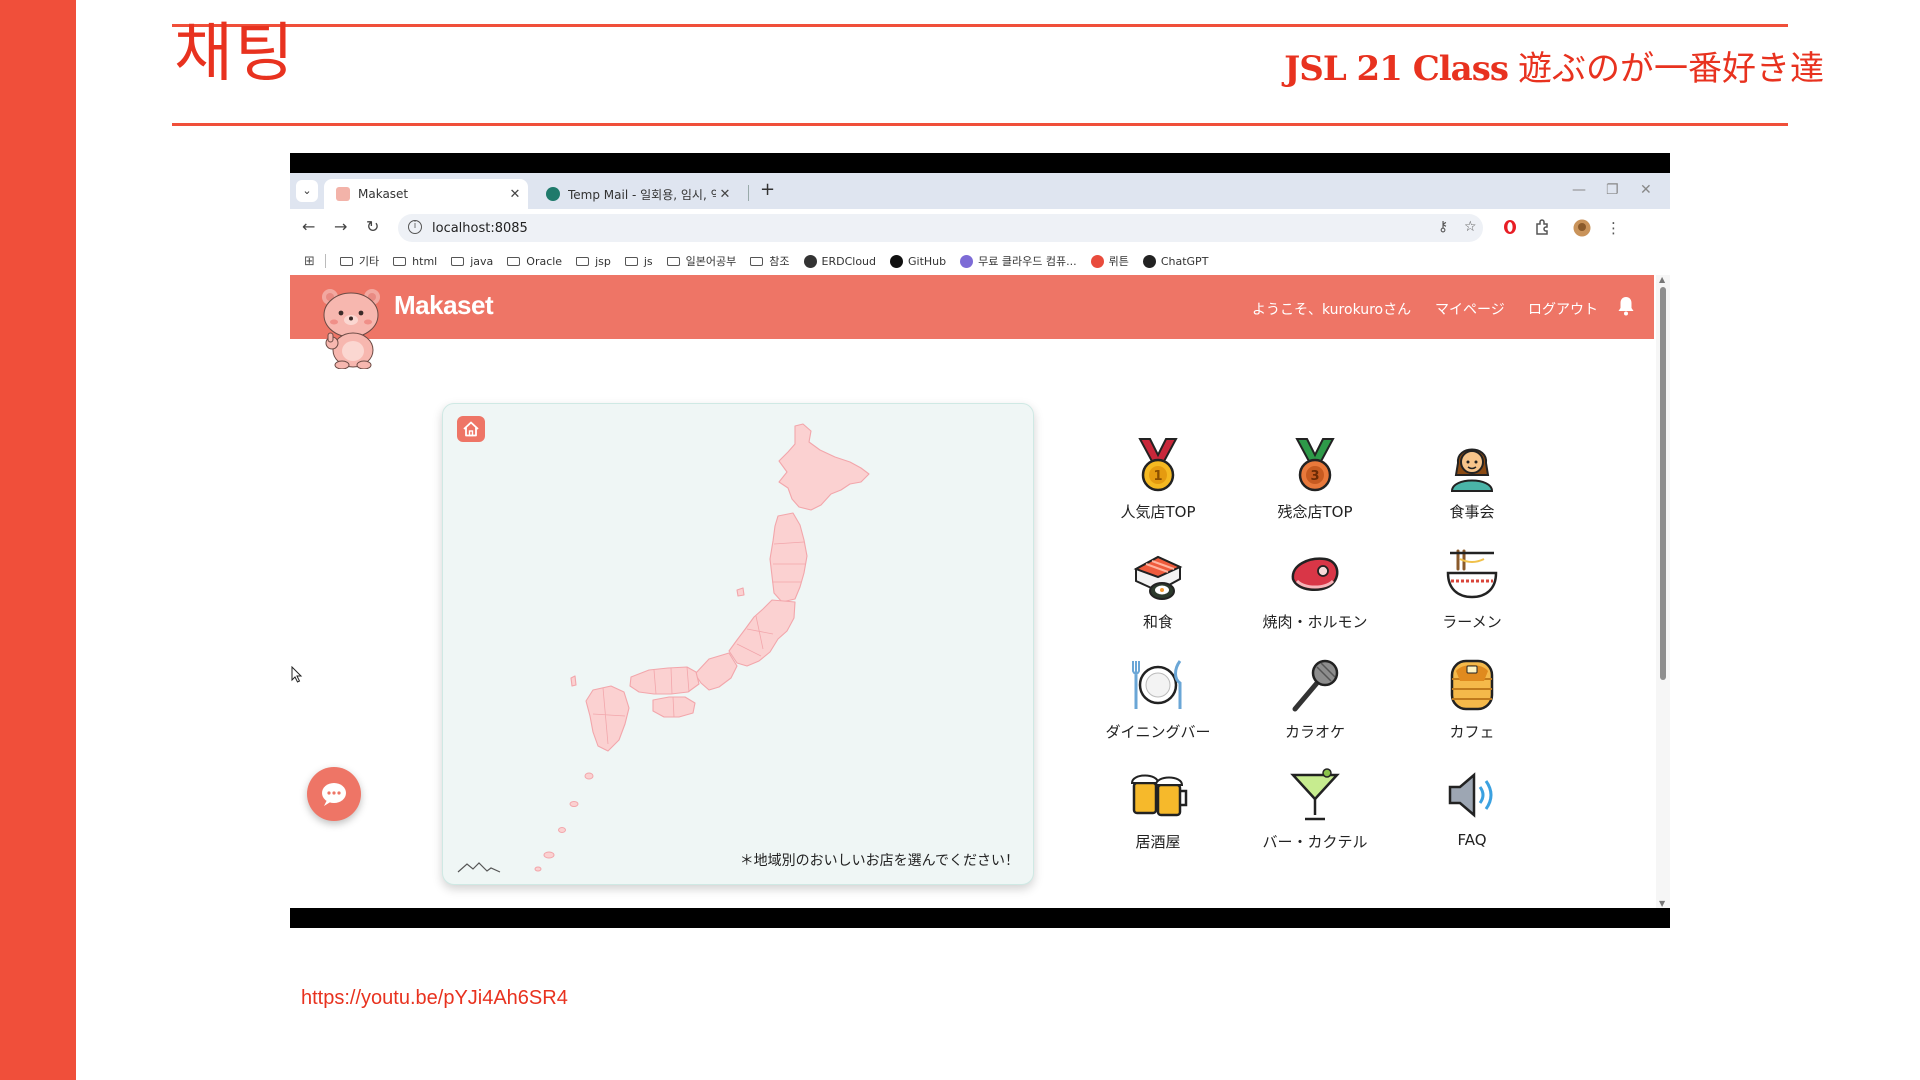 This screenshot has height=1080, width=1920. I want to click on bear-favicon-icon, so click(343, 194).